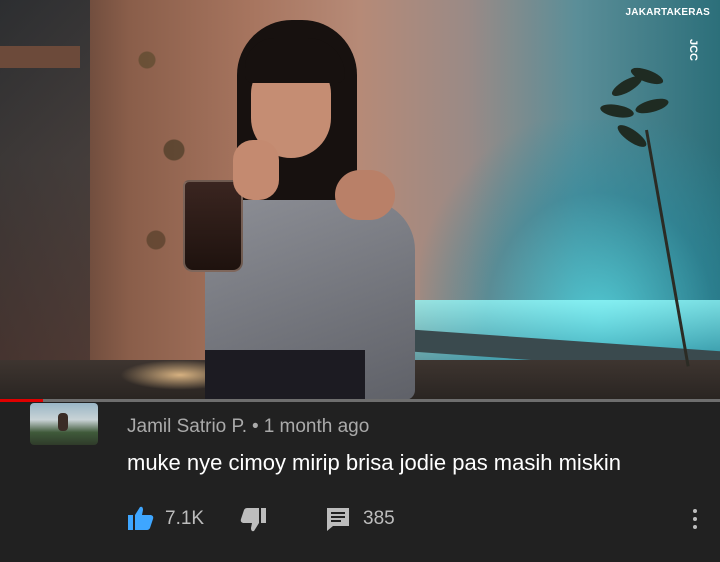 This screenshot has width=720, height=562. Describe the element at coordinates (253, 520) in the screenshot. I see `thumbs-down-icon` at that location.